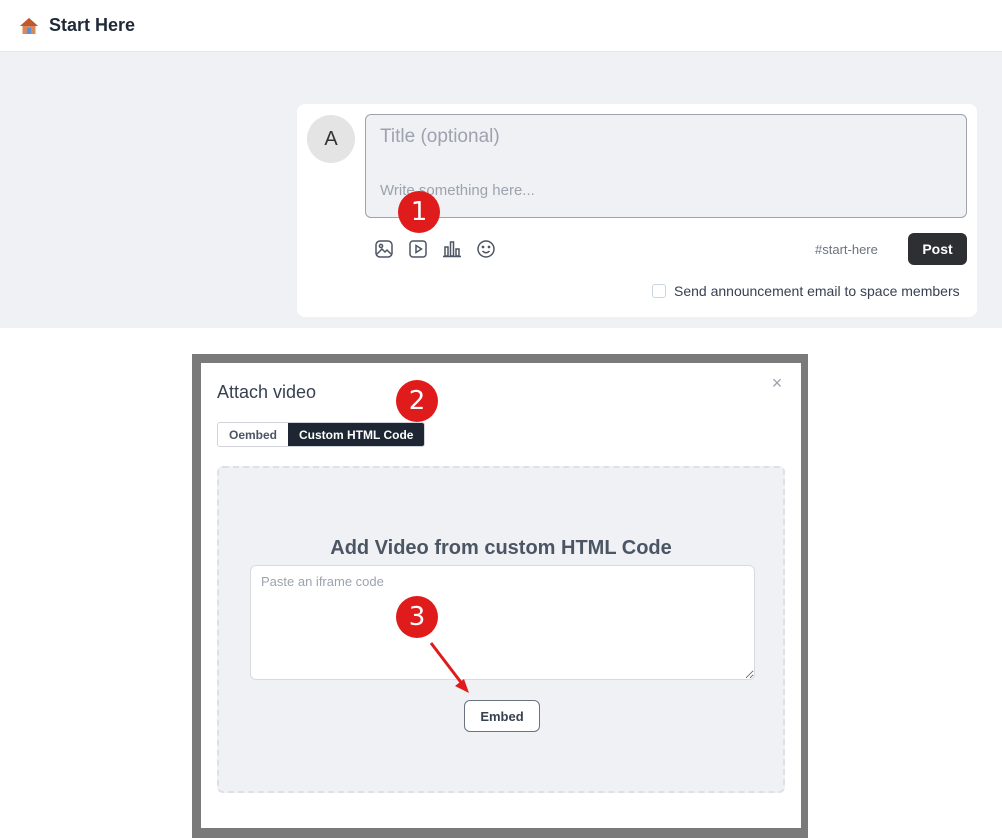 The width and height of the screenshot is (1002, 838). I want to click on iframe-code-input, so click(502, 622).